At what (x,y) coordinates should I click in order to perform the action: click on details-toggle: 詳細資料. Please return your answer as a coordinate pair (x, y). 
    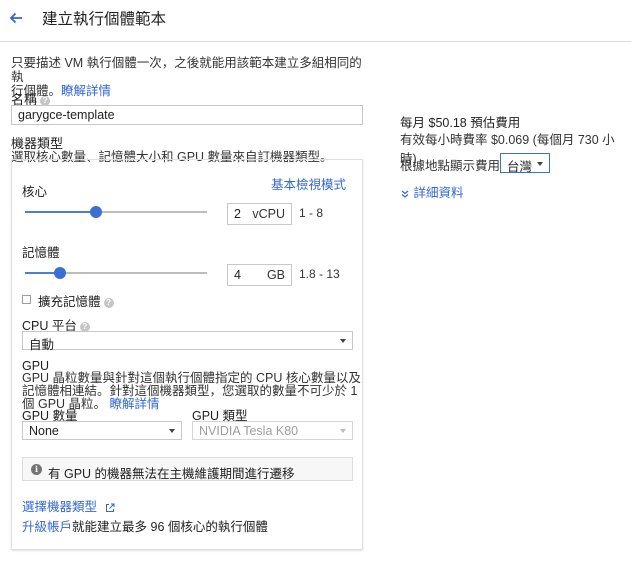
    Looking at the image, I should click on (432, 191).